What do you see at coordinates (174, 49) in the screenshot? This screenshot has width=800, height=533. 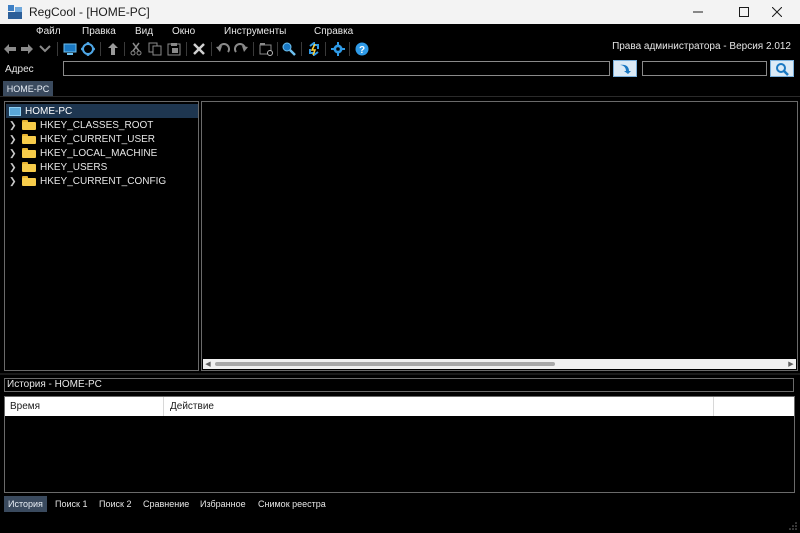 I see `paste-button` at bounding box center [174, 49].